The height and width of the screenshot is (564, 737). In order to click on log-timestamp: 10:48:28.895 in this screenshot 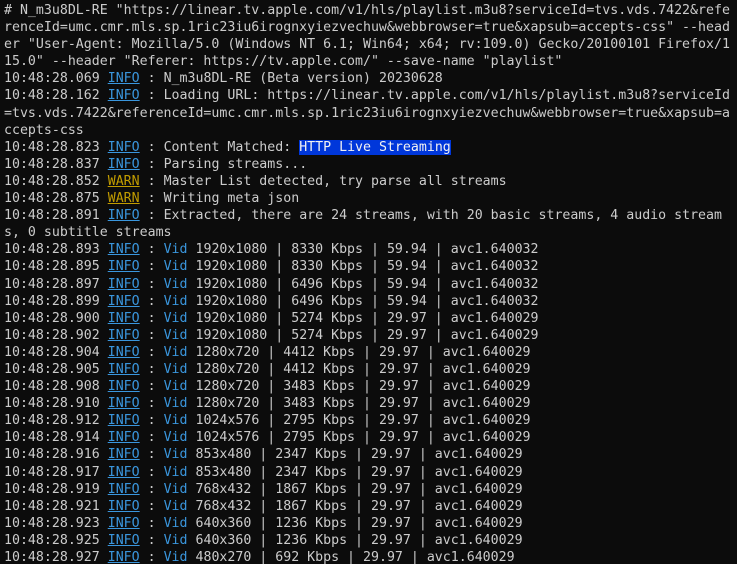, I will do `click(52, 267)`.